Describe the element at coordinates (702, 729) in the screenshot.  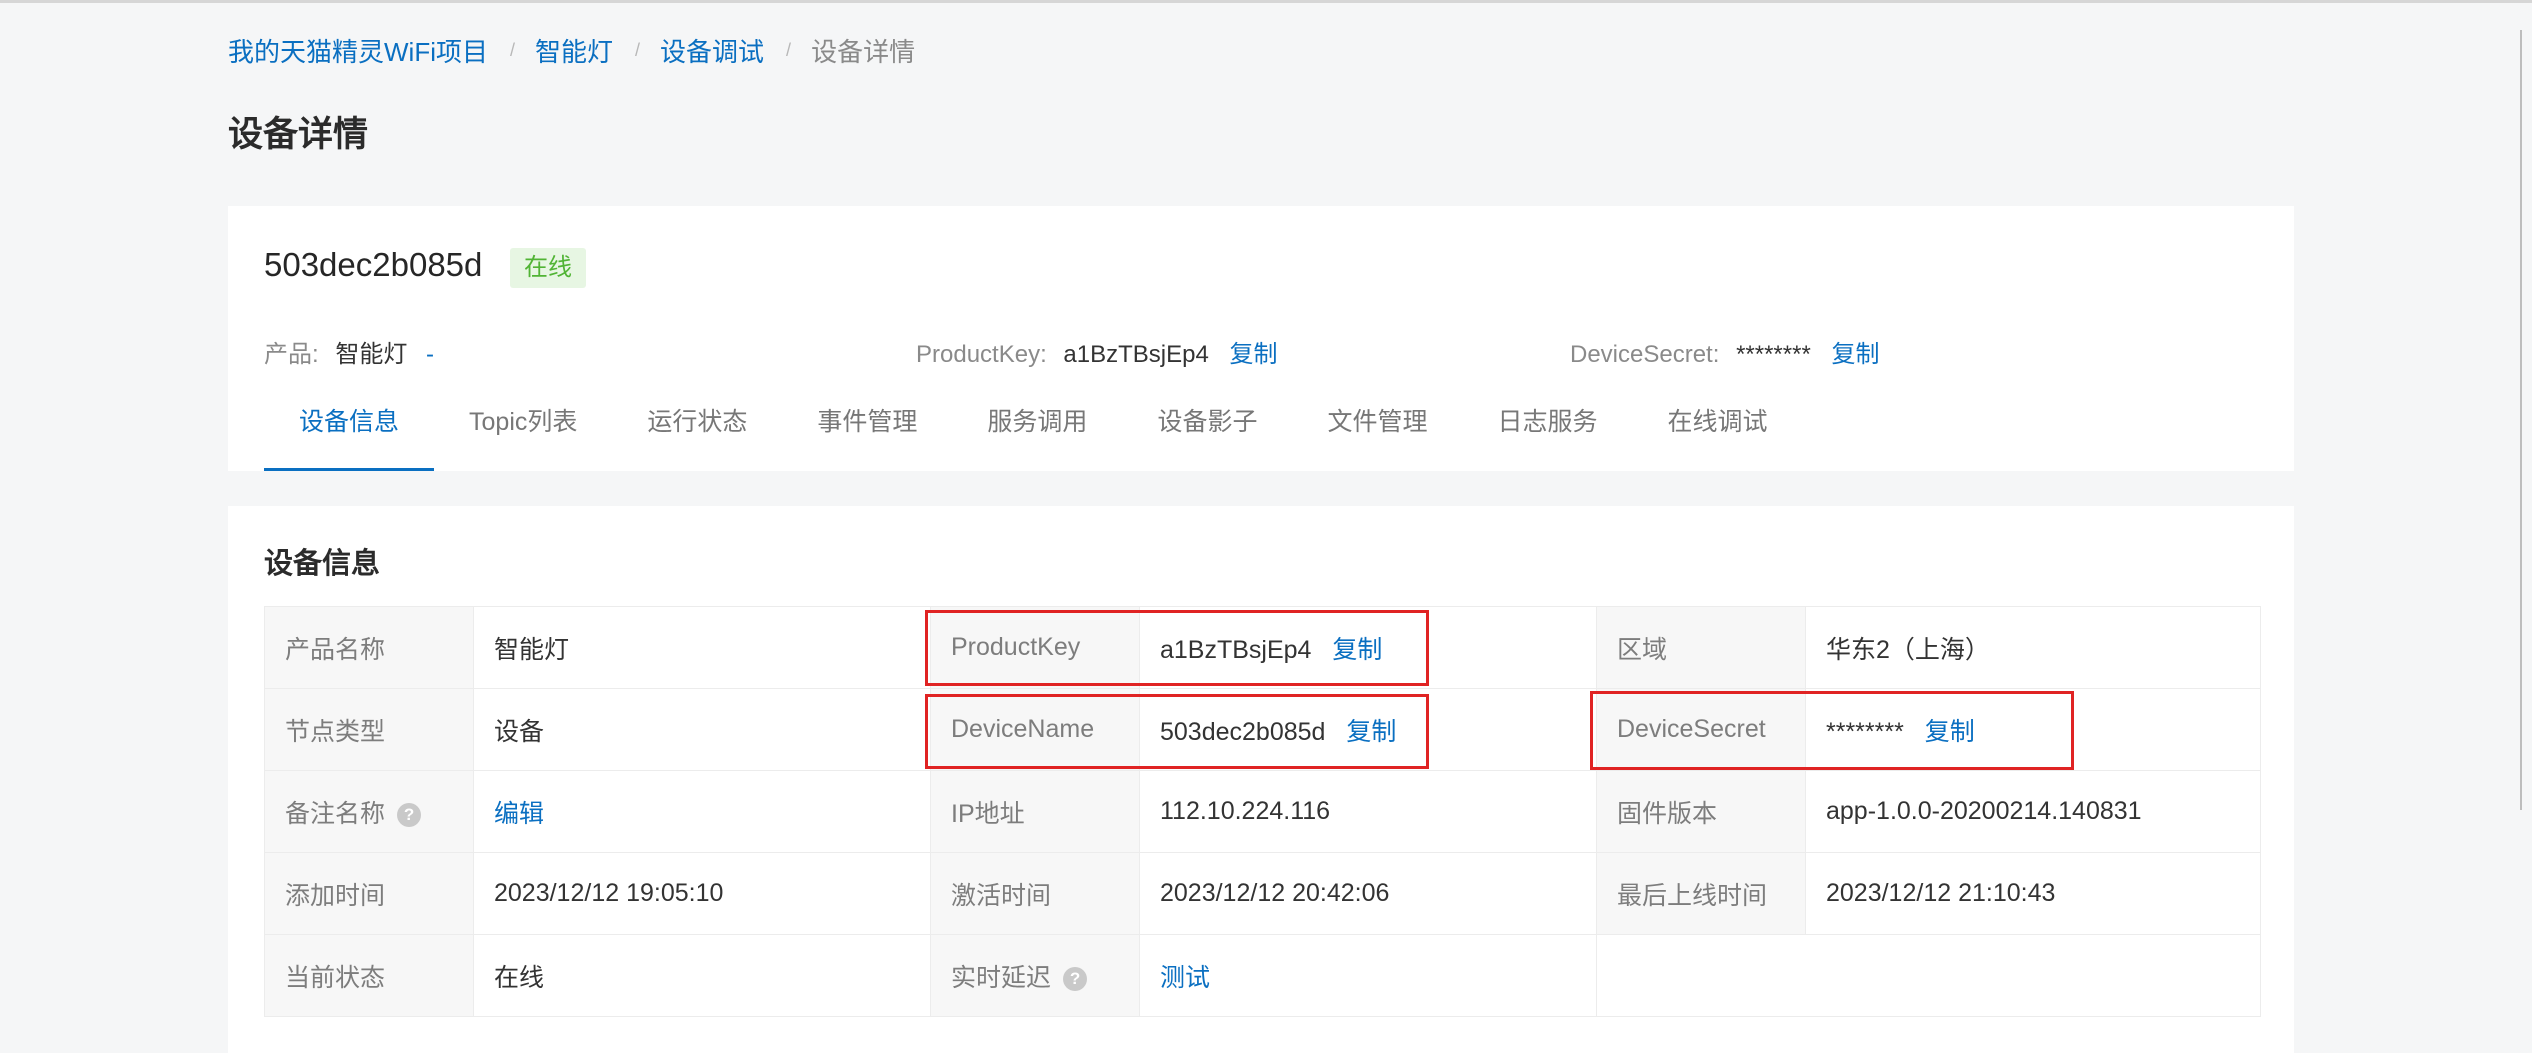
I see `cell-value-node-type: 设备` at that location.